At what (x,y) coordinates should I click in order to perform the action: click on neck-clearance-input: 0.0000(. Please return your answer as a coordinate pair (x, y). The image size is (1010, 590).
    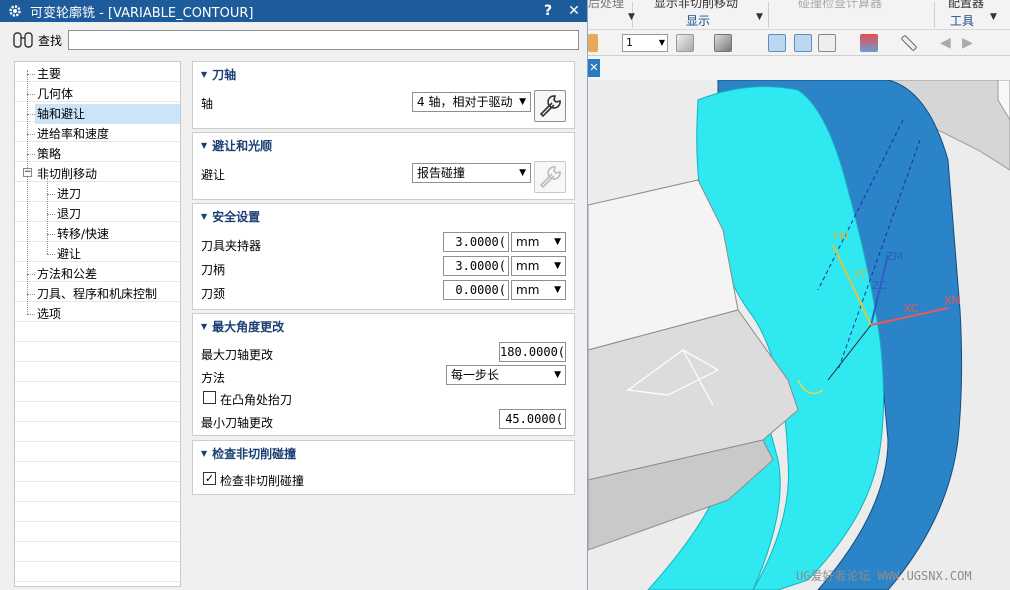
    Looking at the image, I should click on (476, 290).